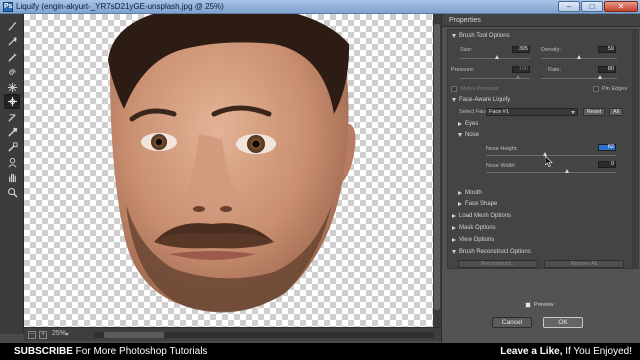 The image size is (640, 360). I want to click on tool-bar, so click(12, 174).